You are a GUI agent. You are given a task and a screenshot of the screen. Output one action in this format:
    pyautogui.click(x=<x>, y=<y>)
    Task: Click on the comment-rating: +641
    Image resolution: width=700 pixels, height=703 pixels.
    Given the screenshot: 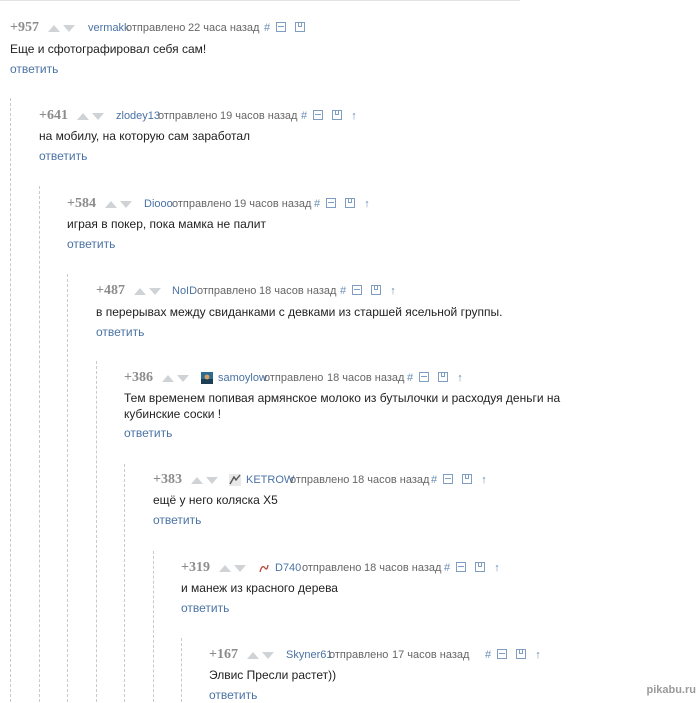 What is the action you would take?
    pyautogui.click(x=53, y=115)
    